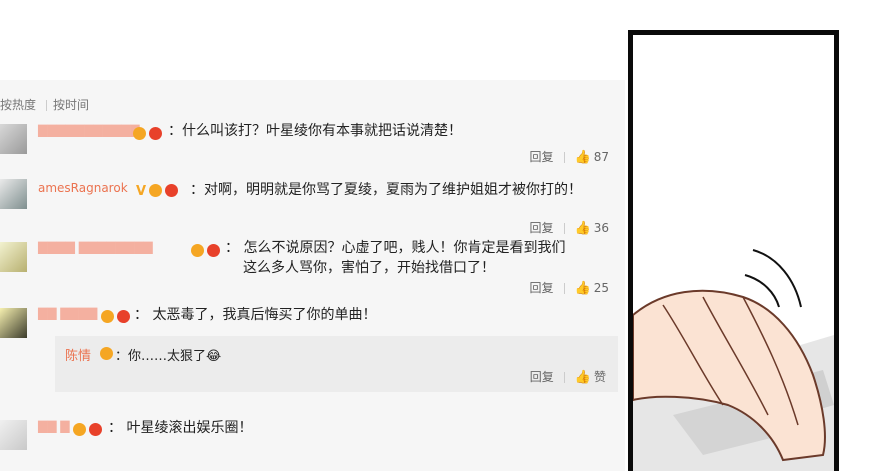 This screenshot has width=880, height=471. What do you see at coordinates (168, 356) in the screenshot?
I see `reply-text: ：你……太狠了😂` at bounding box center [168, 356].